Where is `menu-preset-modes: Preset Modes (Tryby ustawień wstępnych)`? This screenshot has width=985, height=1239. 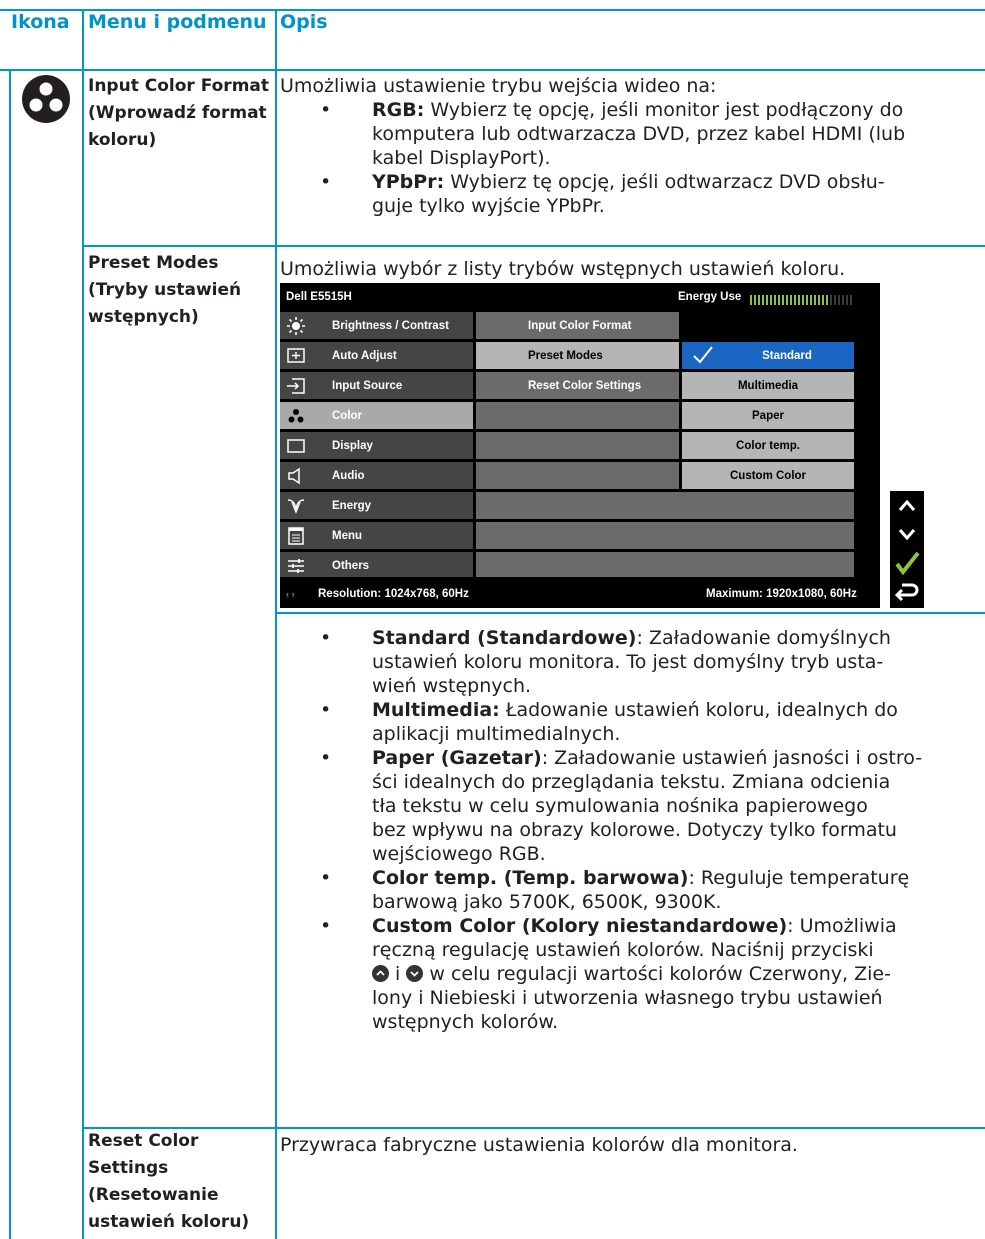 menu-preset-modes: Preset Modes (Tryby ustawień wstępnych) is located at coordinates (165, 290).